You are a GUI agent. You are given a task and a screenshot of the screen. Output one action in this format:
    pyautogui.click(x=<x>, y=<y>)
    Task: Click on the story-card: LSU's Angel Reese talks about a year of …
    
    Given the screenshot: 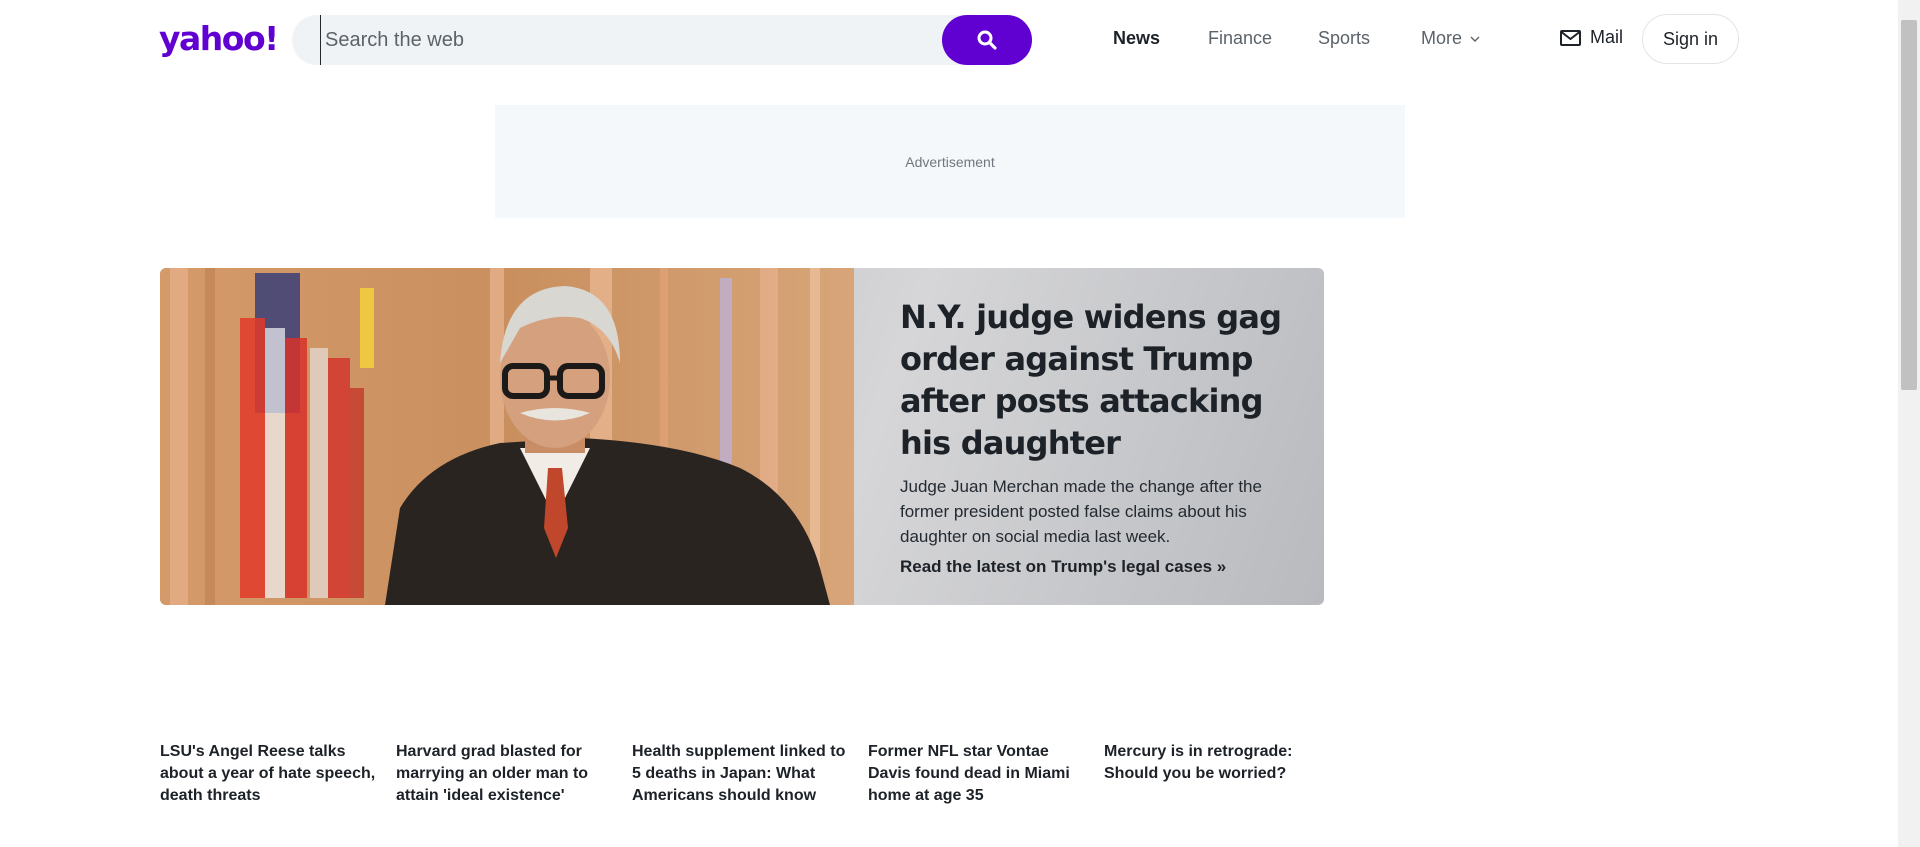 What is the action you would take?
    pyautogui.click(x=269, y=774)
    